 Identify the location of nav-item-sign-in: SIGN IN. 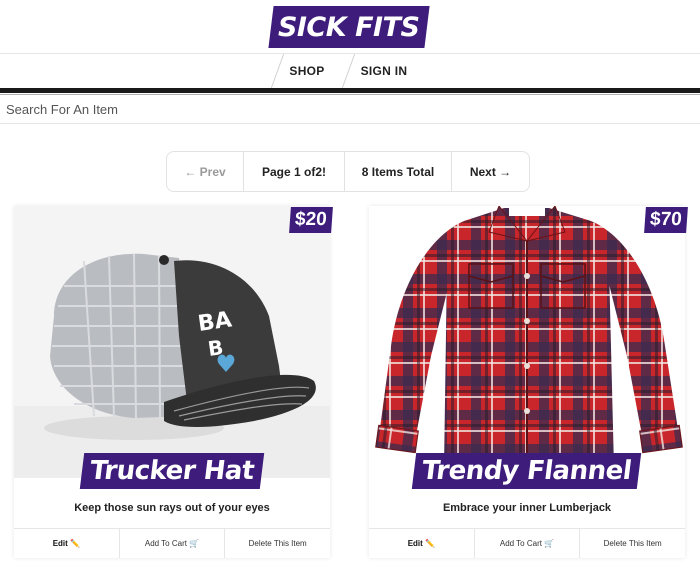
(384, 71).